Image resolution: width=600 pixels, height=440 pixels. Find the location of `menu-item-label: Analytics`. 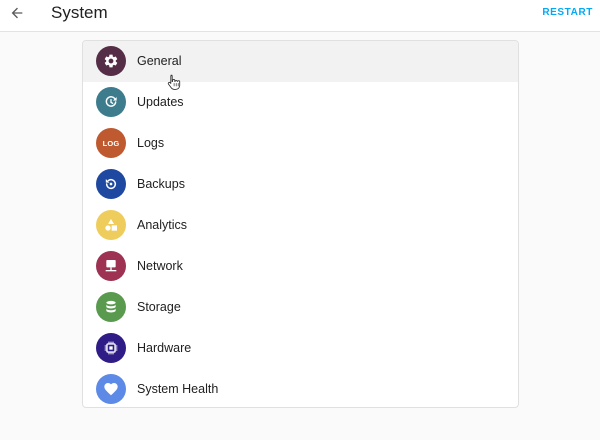

menu-item-label: Analytics is located at coordinates (162, 225).